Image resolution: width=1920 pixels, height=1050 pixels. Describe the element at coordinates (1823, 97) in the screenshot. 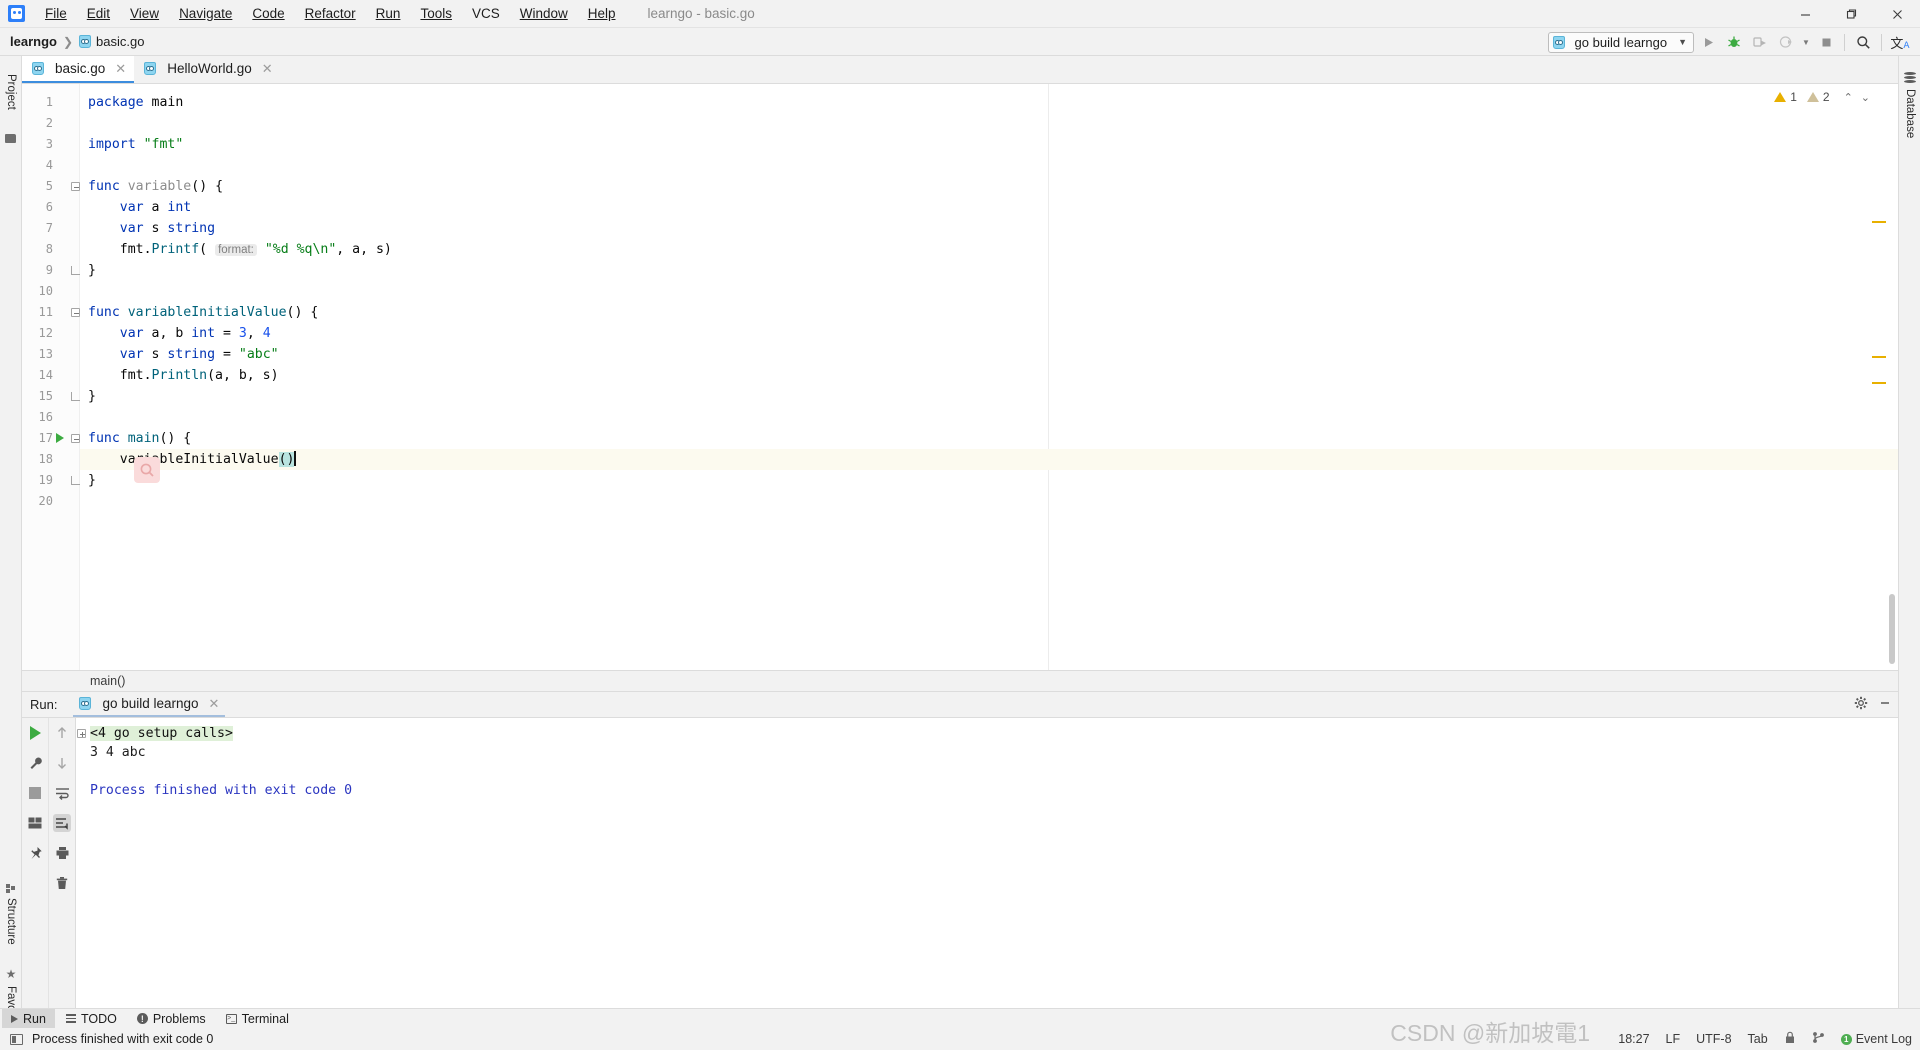

I see `inspection-widget: 1 2 ⌃ ⌄` at that location.